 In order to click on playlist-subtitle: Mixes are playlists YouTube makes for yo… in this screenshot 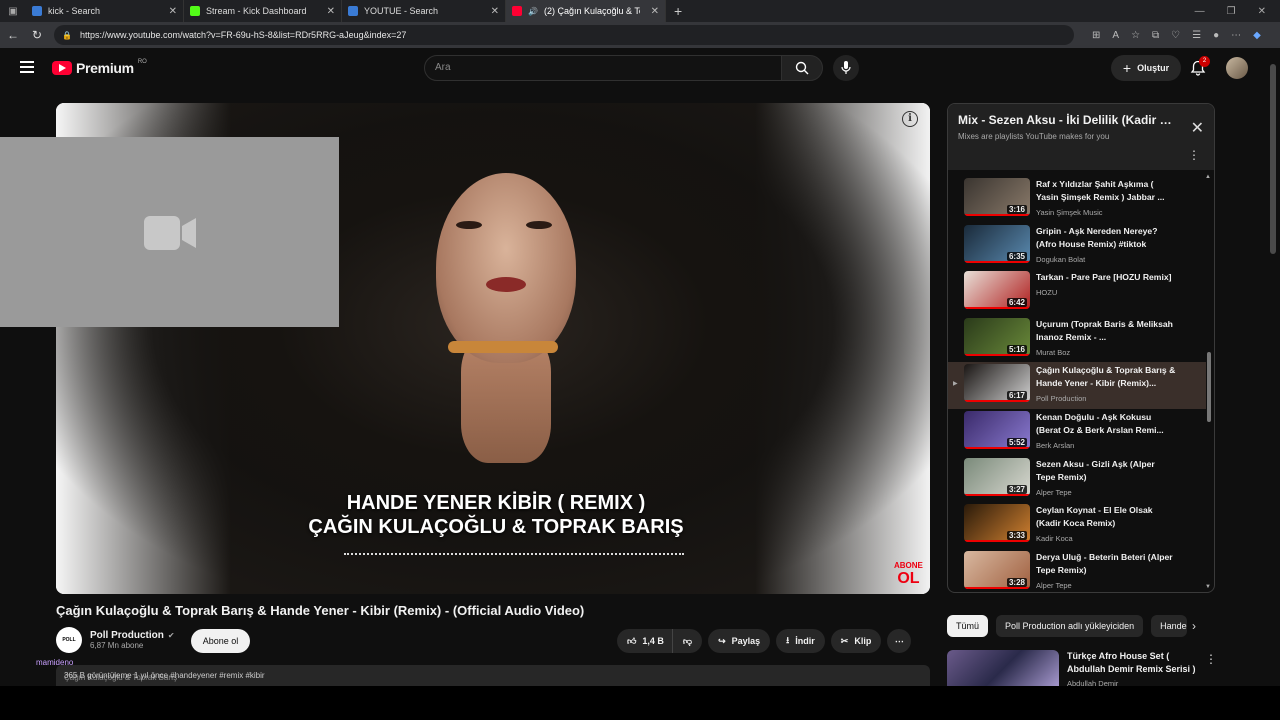, I will do `click(1034, 136)`.